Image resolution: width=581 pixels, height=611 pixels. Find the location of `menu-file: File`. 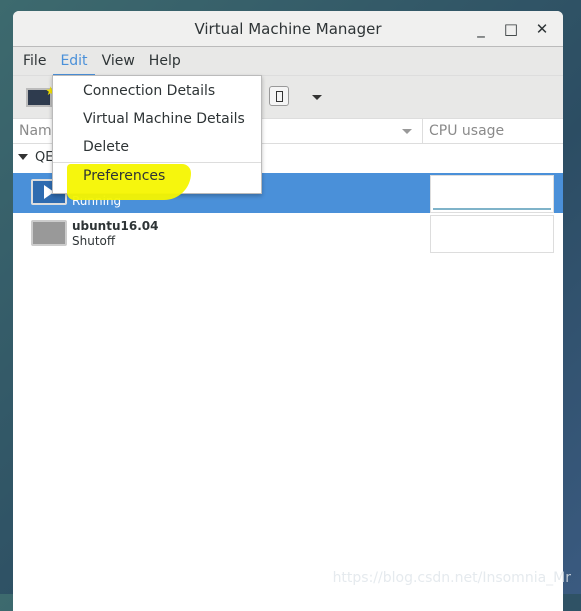

menu-file: File is located at coordinates (34, 61).